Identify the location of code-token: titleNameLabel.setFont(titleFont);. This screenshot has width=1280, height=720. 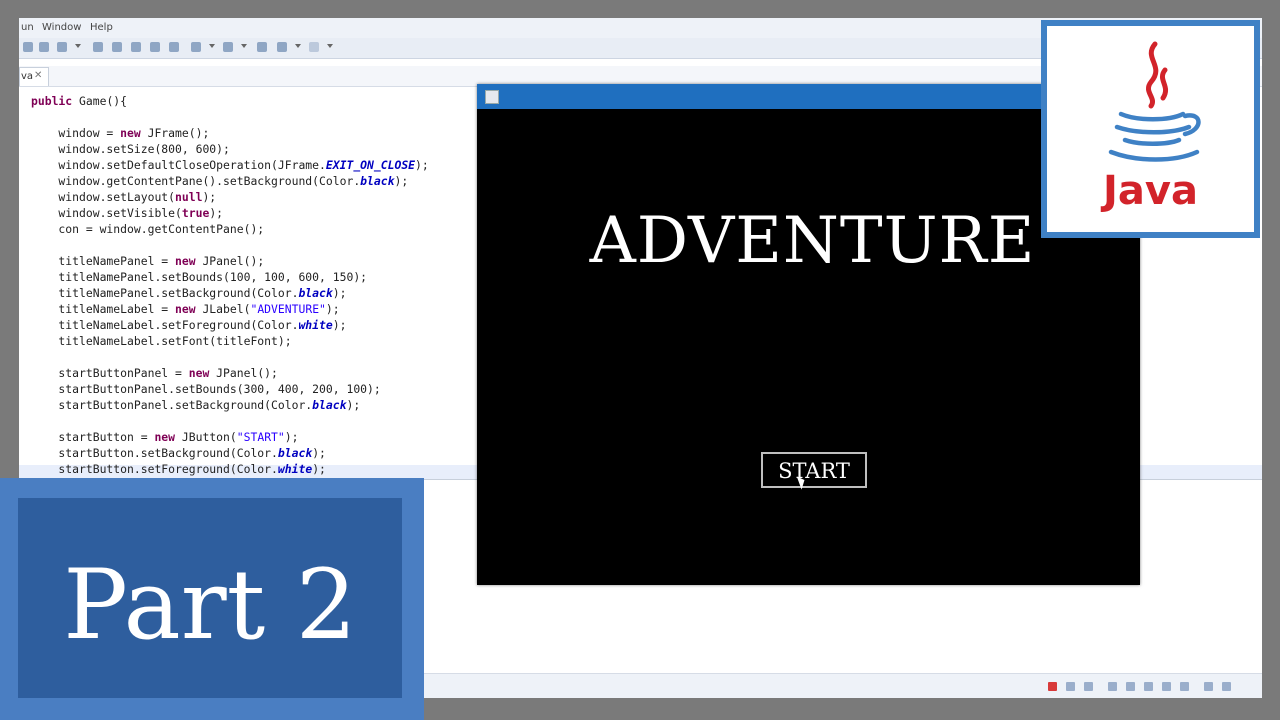
(161, 341).